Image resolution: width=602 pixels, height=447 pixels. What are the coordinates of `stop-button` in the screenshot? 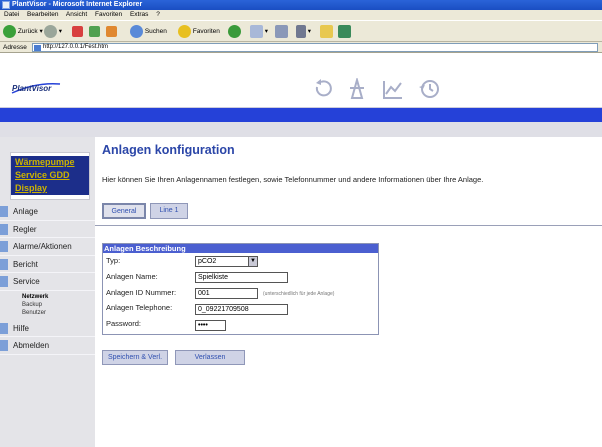 It's located at (77, 32).